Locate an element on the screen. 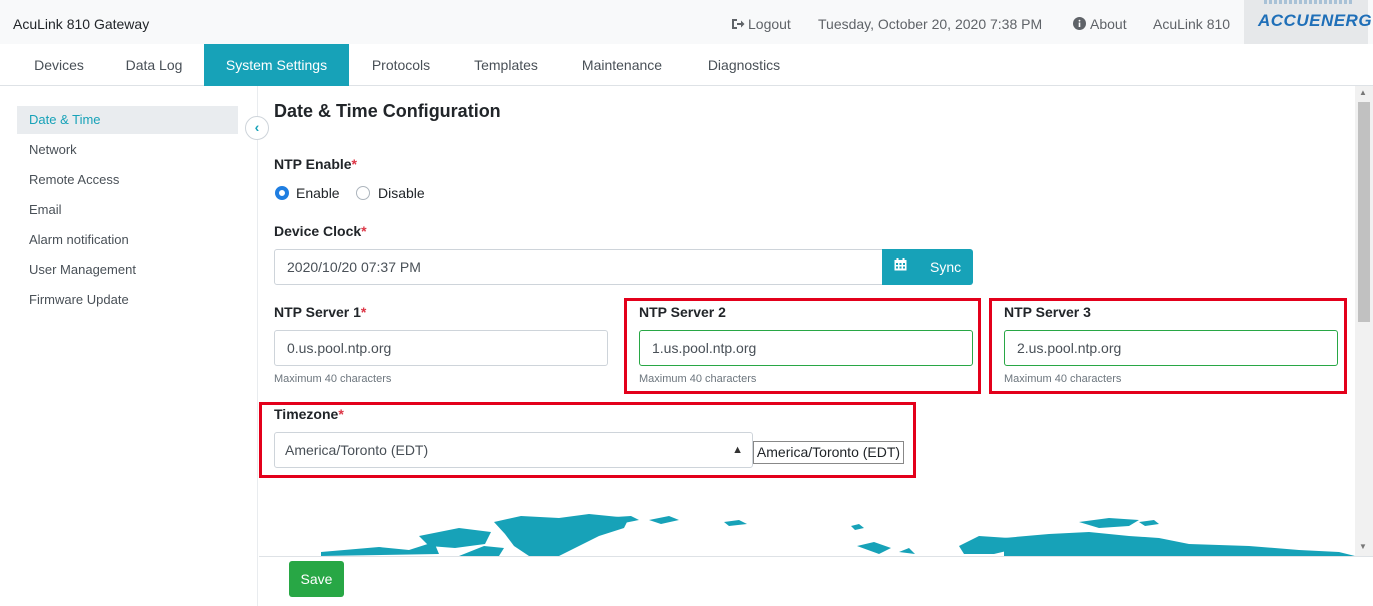 Image resolution: width=1373 pixels, height=606 pixels. tab-protocols: Protocols is located at coordinates (401, 65).